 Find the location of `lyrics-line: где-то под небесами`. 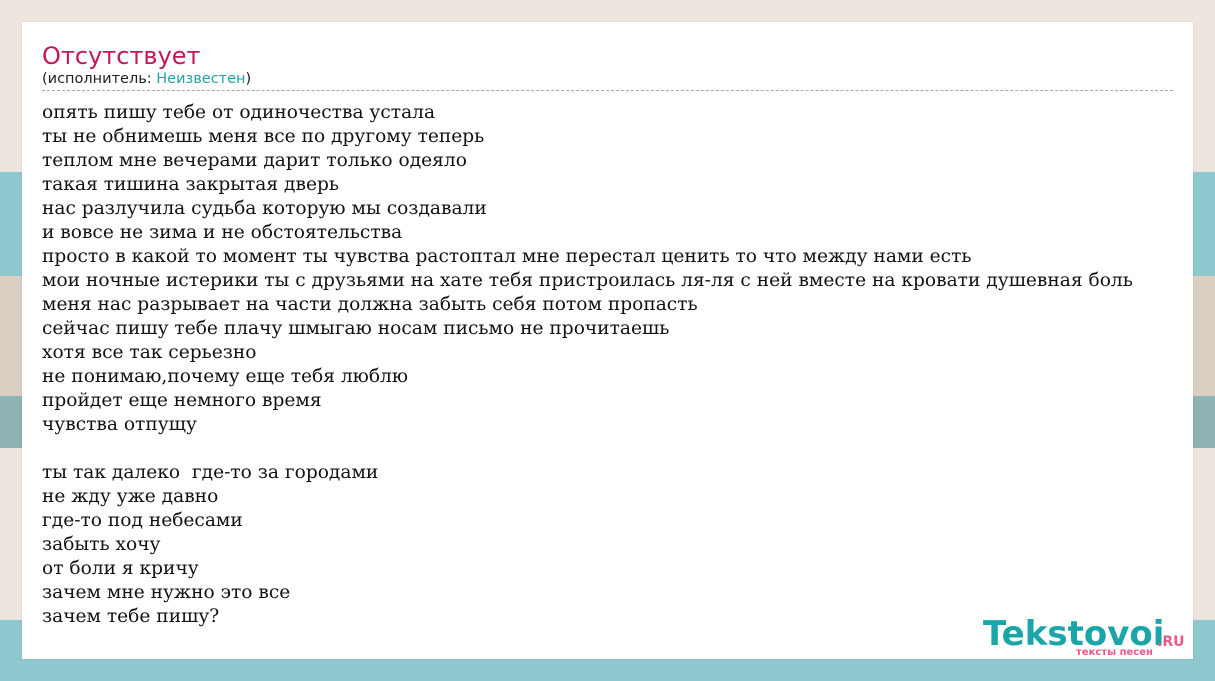

lyrics-line: где-то под небесами is located at coordinates (142, 520).